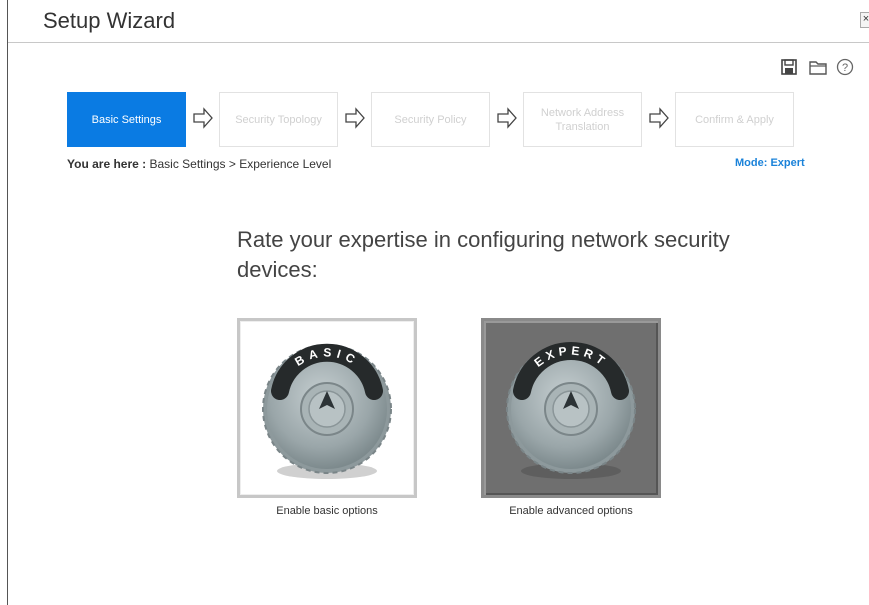  I want to click on breadcrumb-path: Basic Settings > Experience Level, so click(240, 164).